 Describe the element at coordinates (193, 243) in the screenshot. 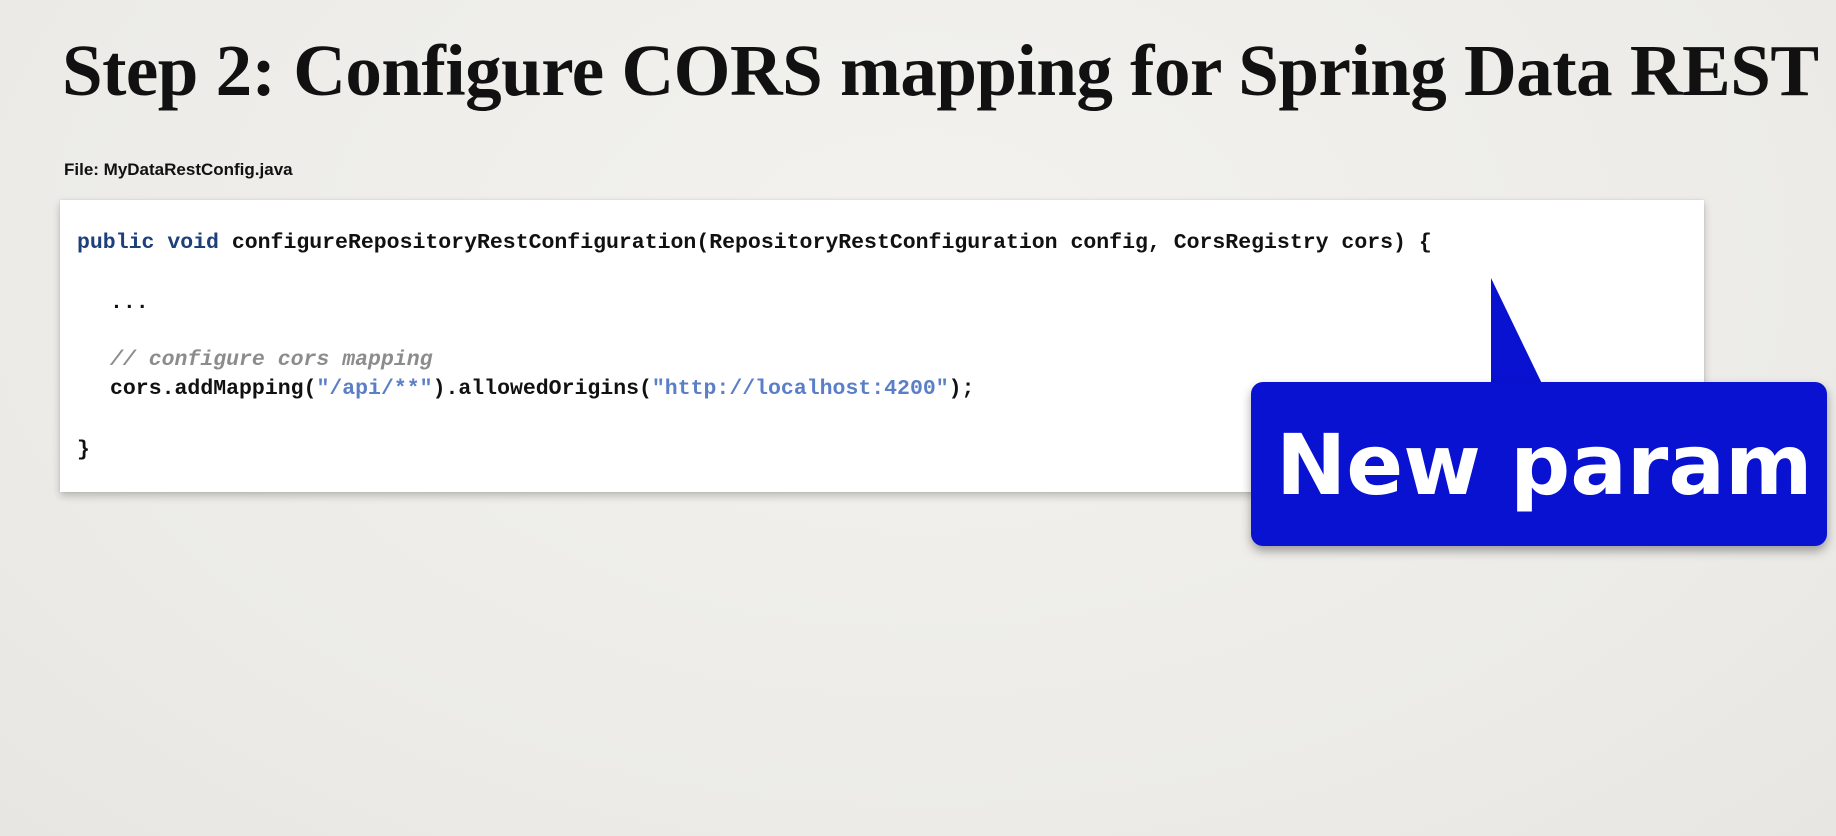

I see `keyword-void: void` at that location.